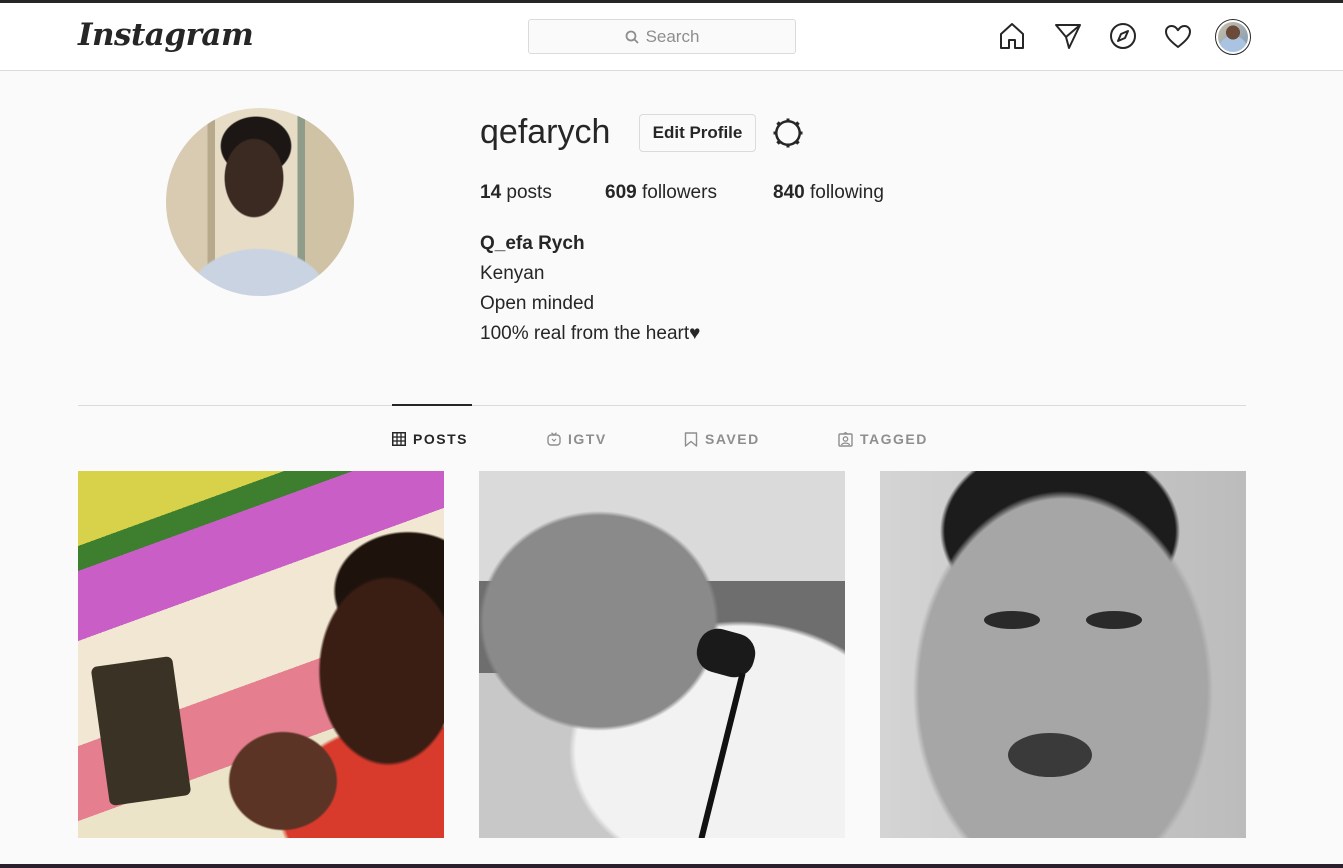  I want to click on tab-saved: SAVED, so click(722, 439).